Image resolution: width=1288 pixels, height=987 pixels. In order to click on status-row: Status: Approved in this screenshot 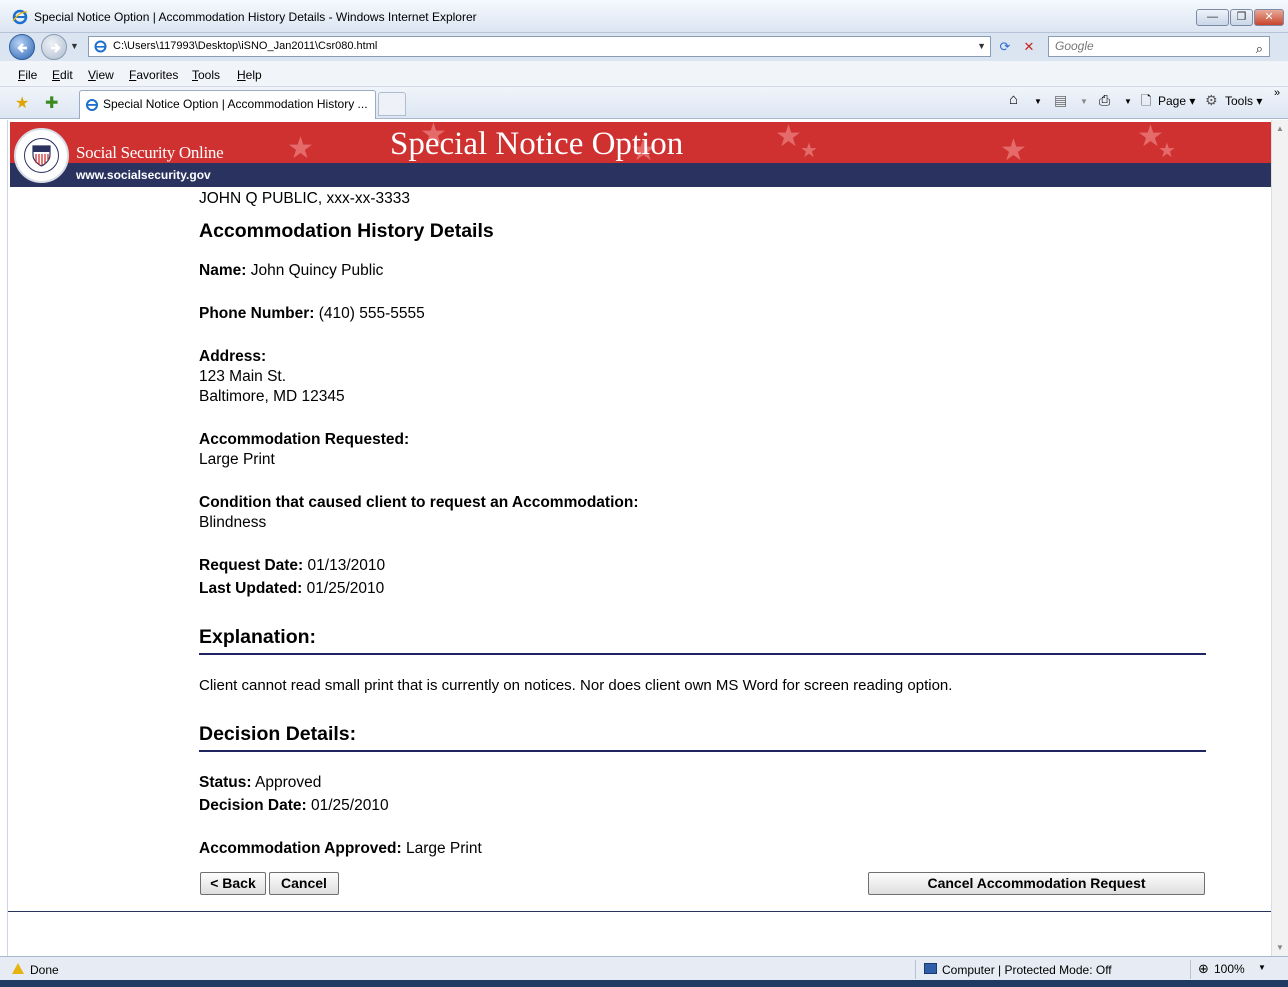, I will do `click(260, 783)`.